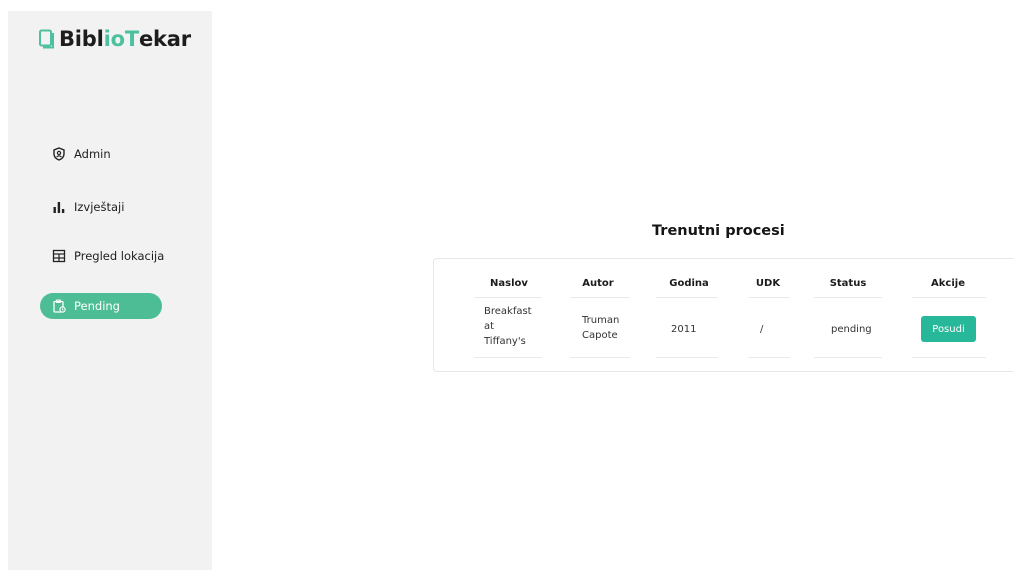 The height and width of the screenshot is (570, 1013). I want to click on sidebar-item-pending: Pending, so click(101, 306).